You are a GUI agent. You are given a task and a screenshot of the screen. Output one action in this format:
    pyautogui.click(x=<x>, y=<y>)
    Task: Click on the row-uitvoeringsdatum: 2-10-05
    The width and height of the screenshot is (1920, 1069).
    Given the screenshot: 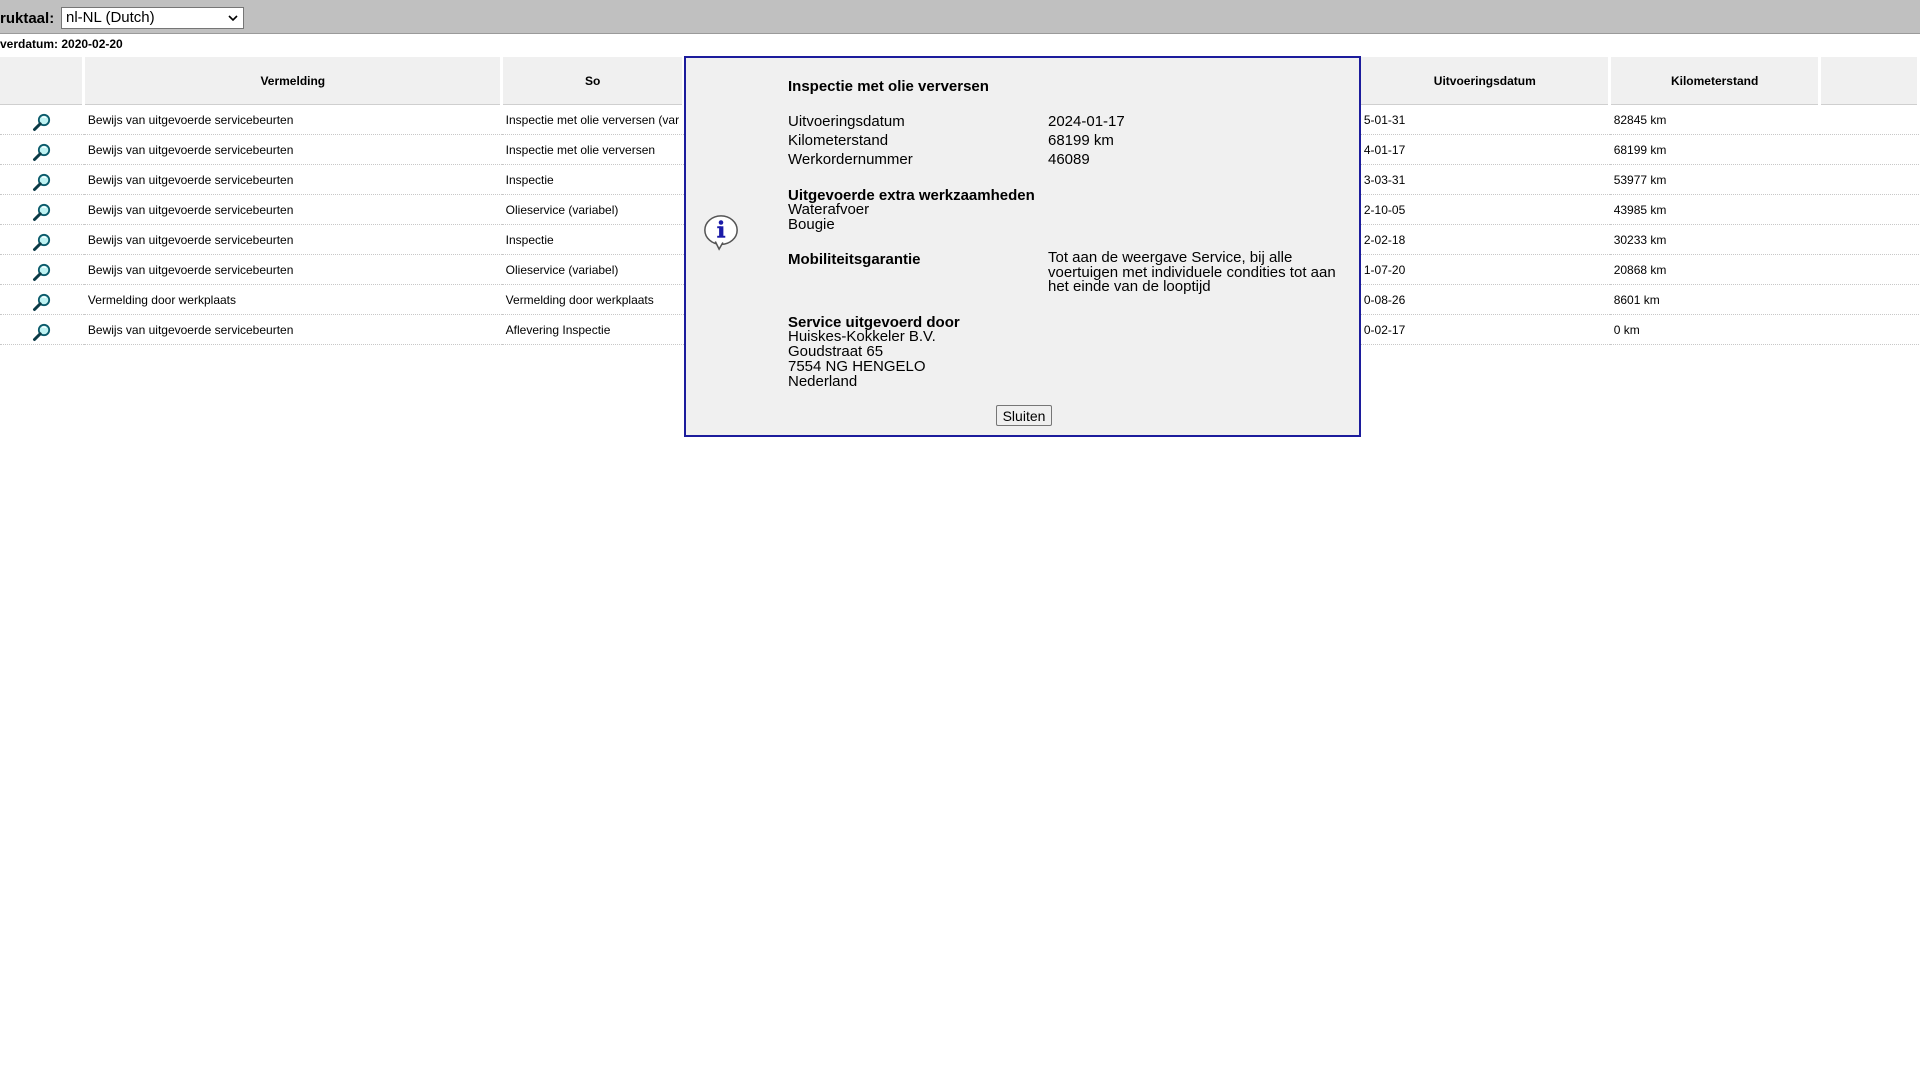 What is the action you would take?
    pyautogui.click(x=1484, y=209)
    